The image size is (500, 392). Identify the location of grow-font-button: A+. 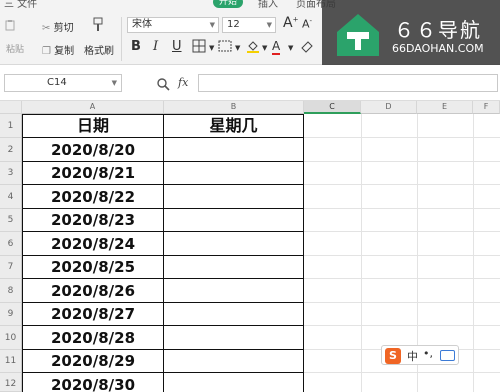
(290, 23).